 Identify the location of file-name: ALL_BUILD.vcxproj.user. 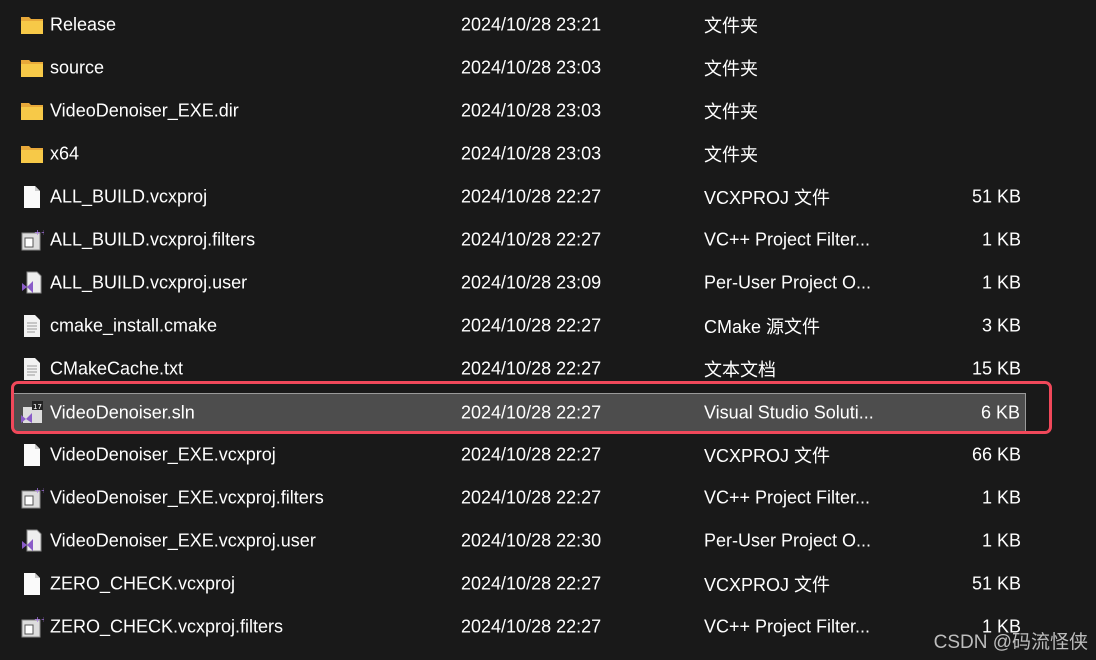
(149, 282).